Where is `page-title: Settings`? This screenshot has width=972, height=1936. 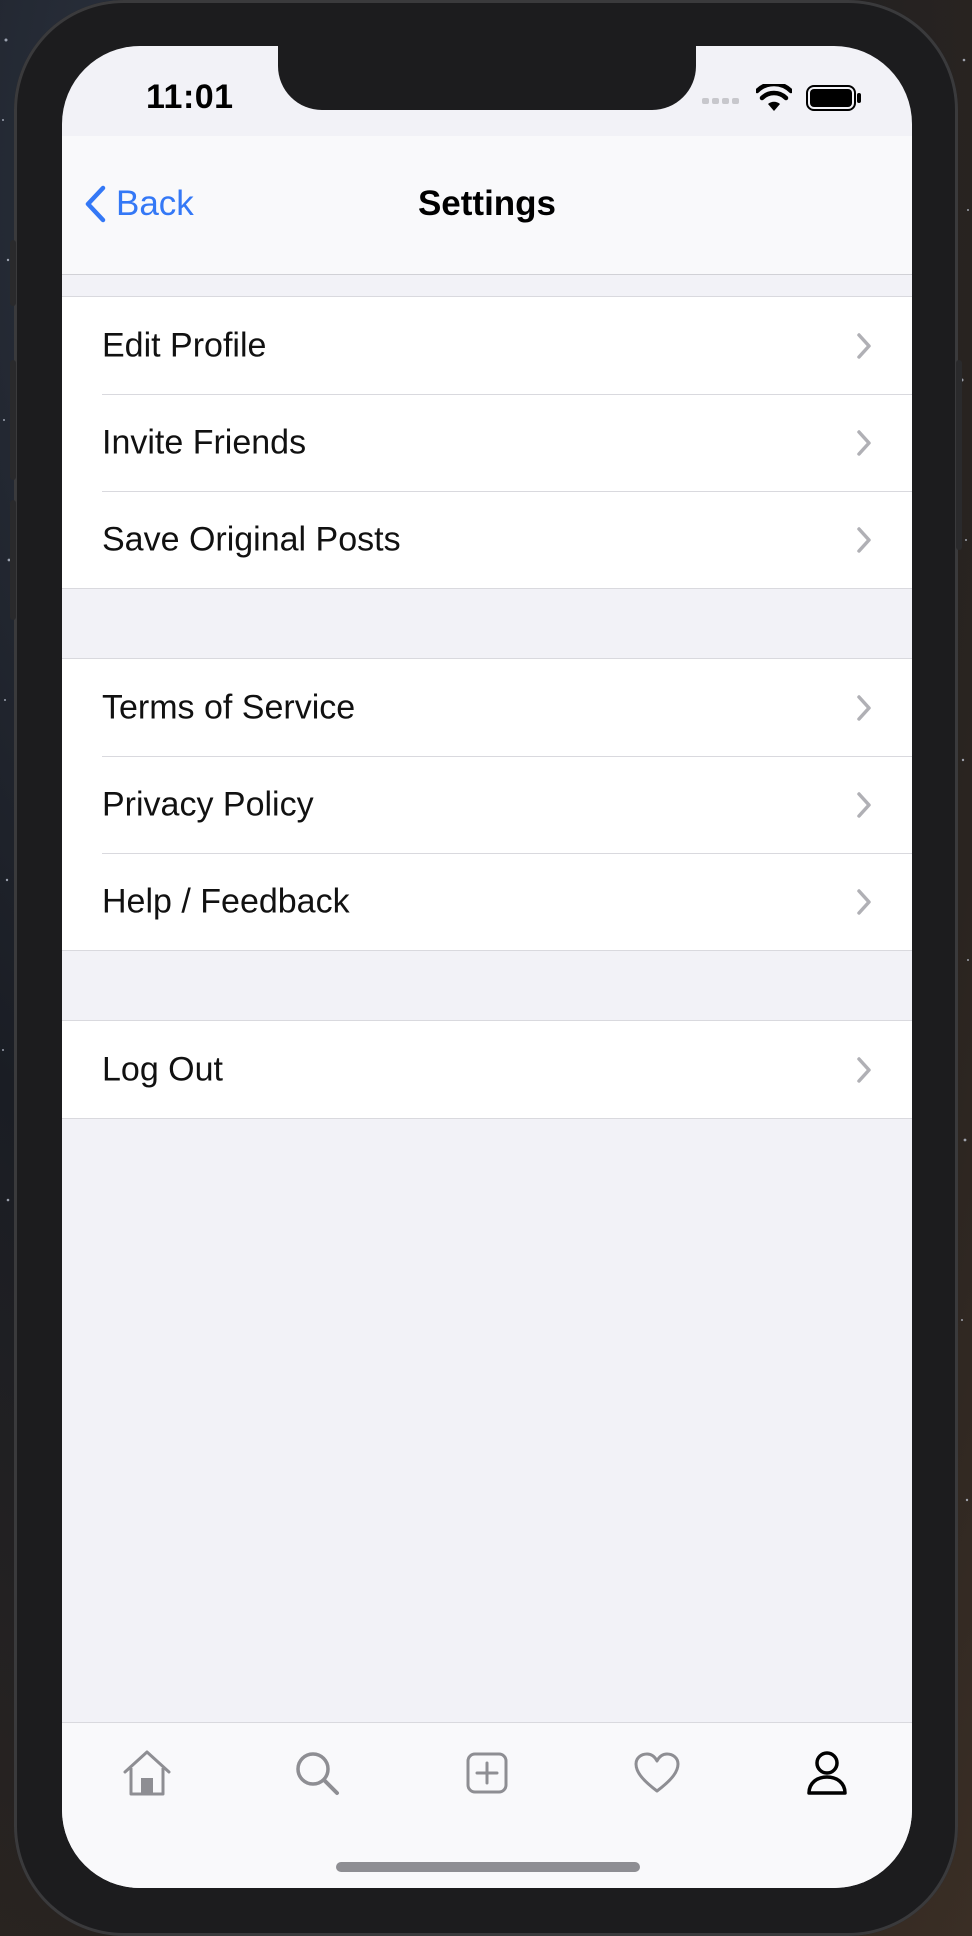 page-title: Settings is located at coordinates (487, 203).